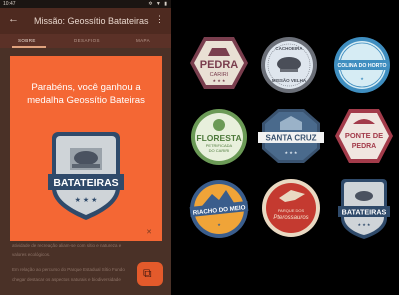  Describe the element at coordinates (219, 150) in the screenshot. I see `badge-subtitle-2: DO CARIRI` at that location.